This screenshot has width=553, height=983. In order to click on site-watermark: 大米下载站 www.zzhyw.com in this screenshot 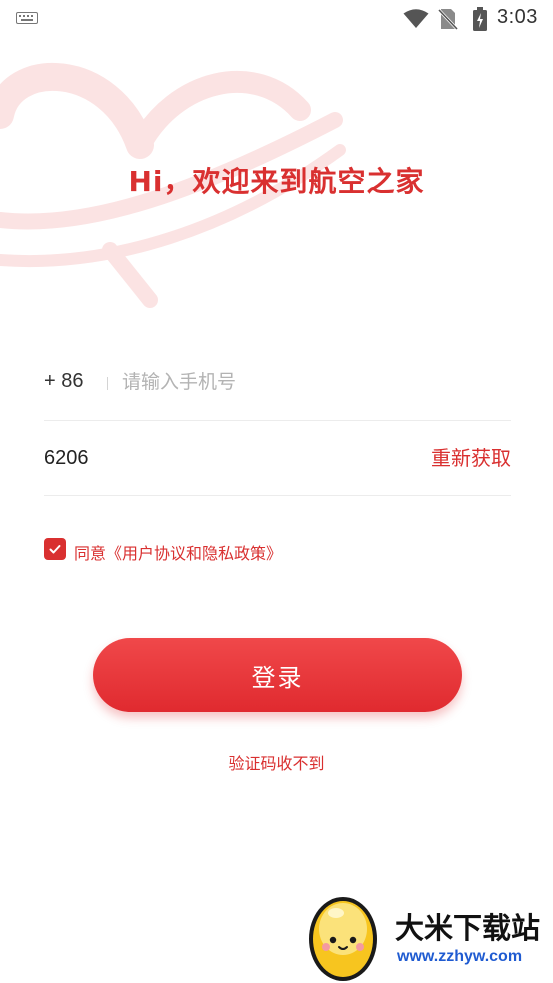, I will do `click(426, 934)`.